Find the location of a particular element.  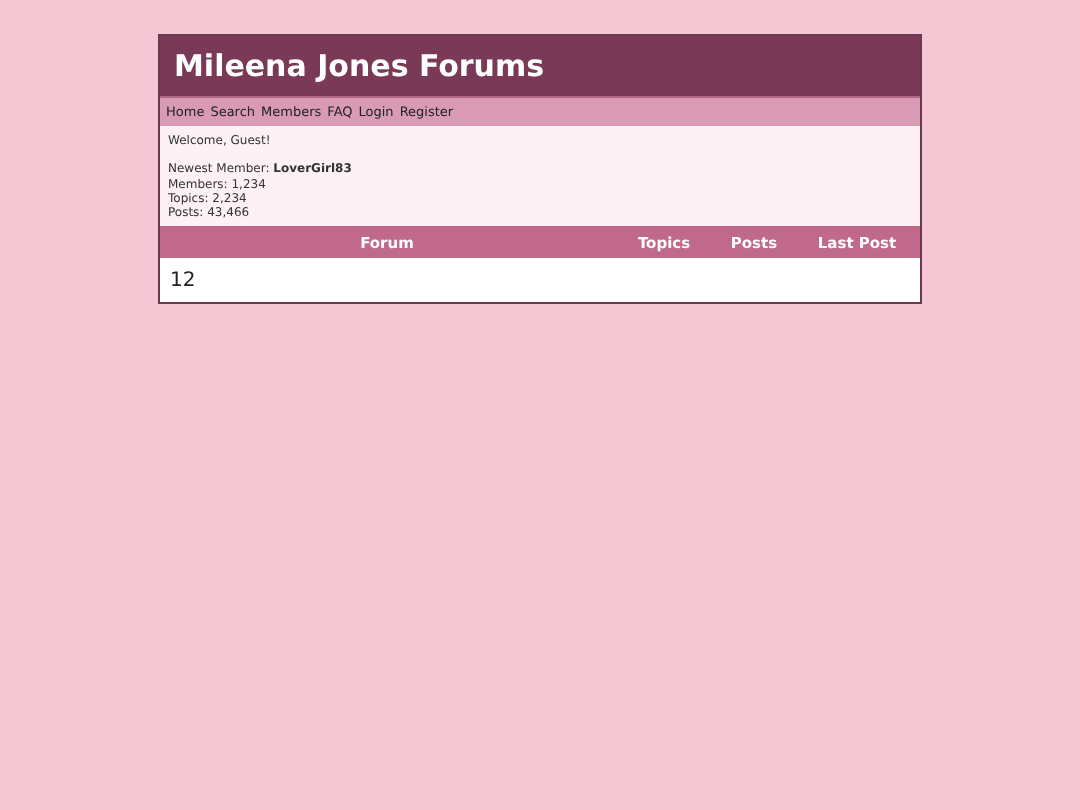

forum-title: Mileena Jones Forums is located at coordinates (359, 66).